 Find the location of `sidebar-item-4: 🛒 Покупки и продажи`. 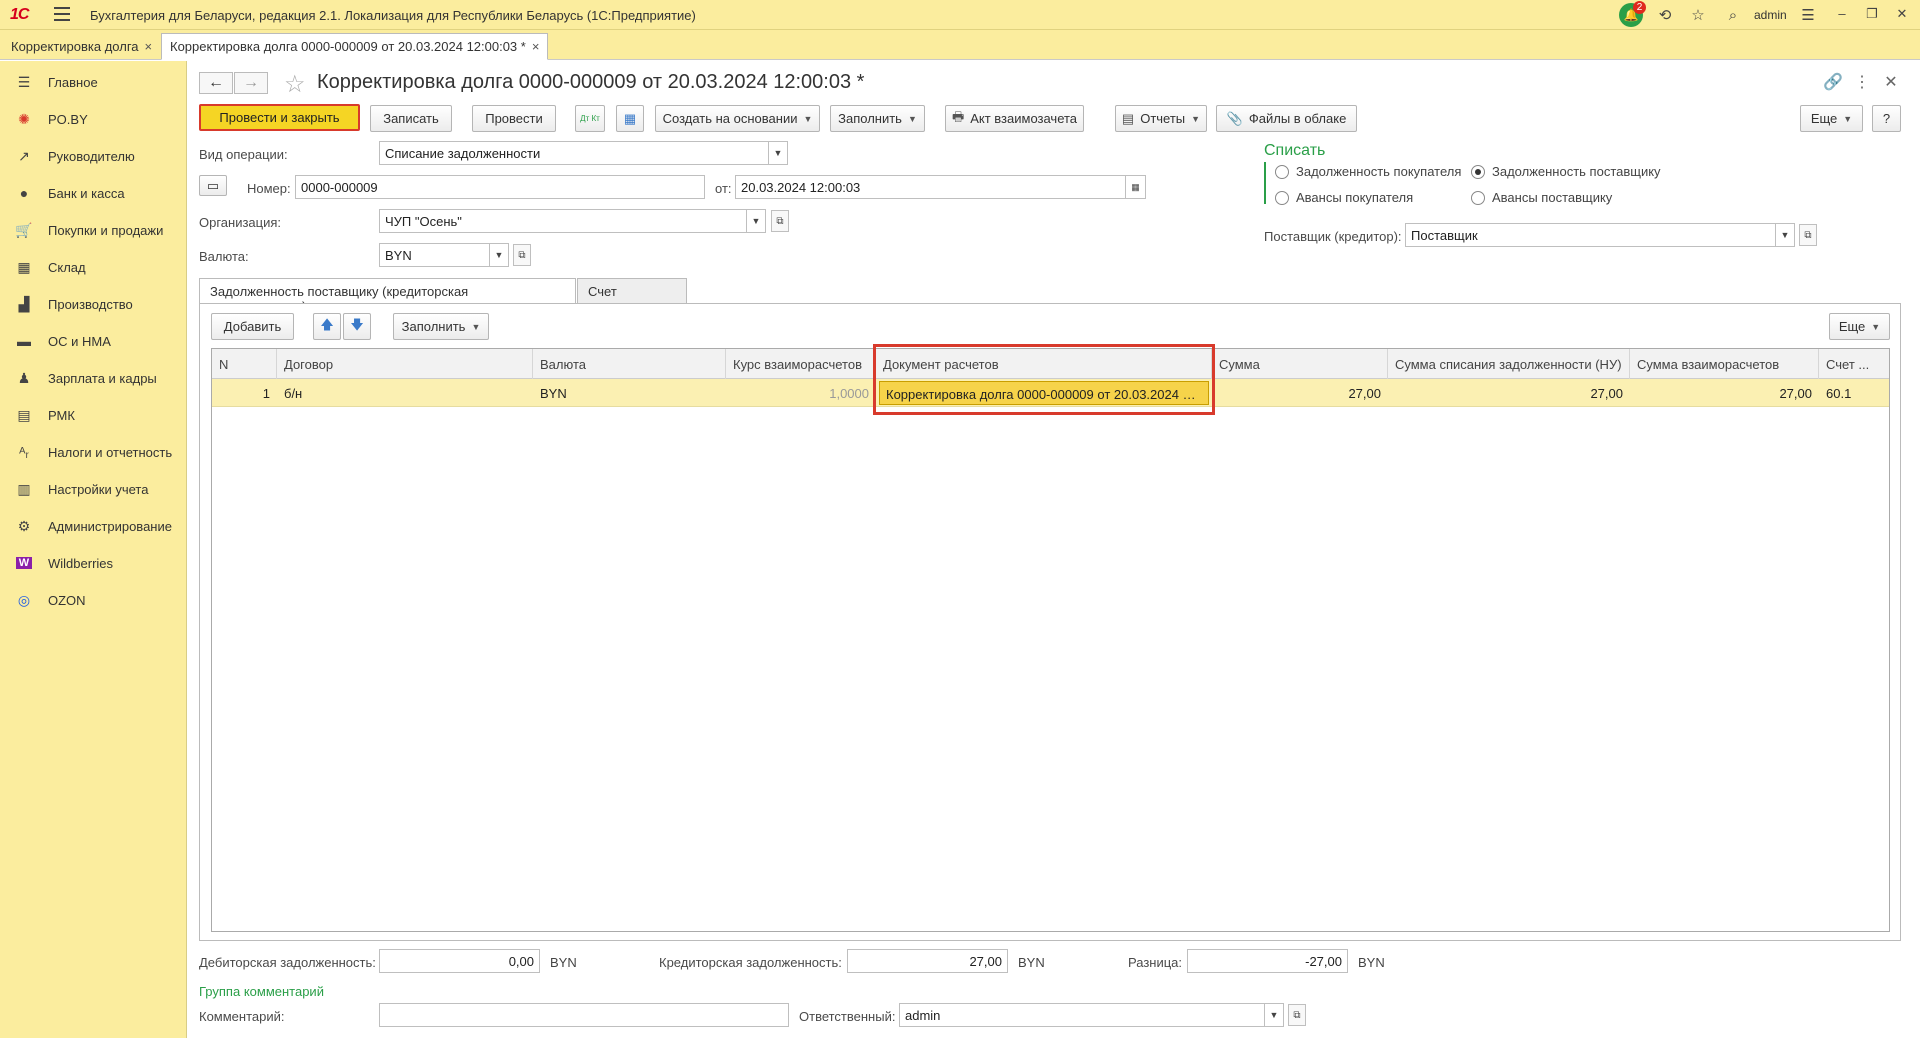

sidebar-item-4: 🛒 Покупки и продажи is located at coordinates (93, 230).